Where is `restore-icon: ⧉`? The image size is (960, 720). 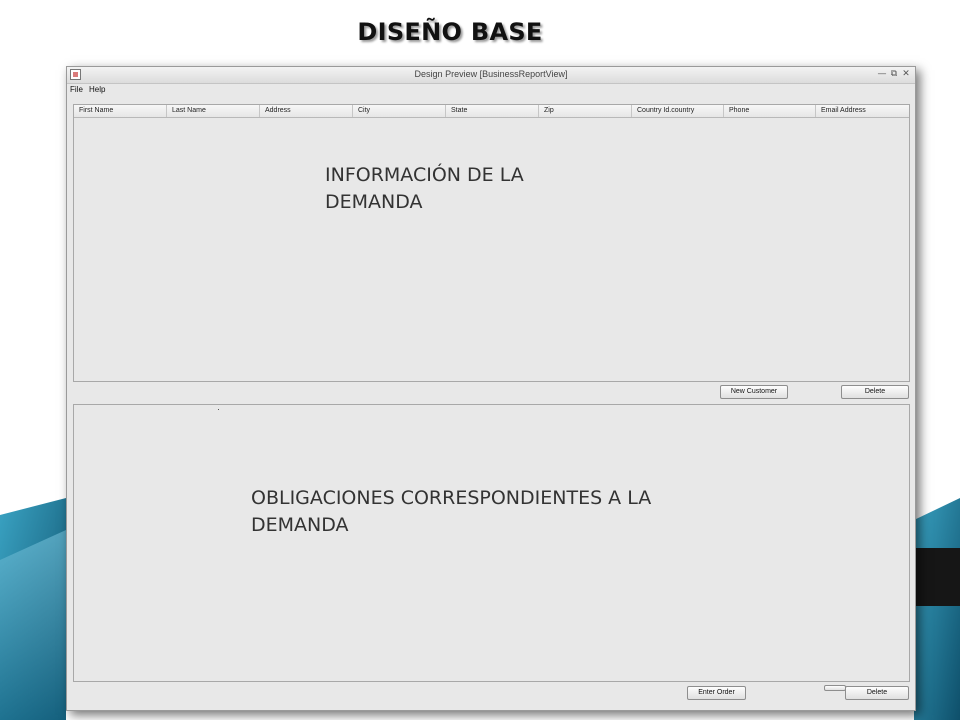
restore-icon: ⧉ is located at coordinates (894, 74).